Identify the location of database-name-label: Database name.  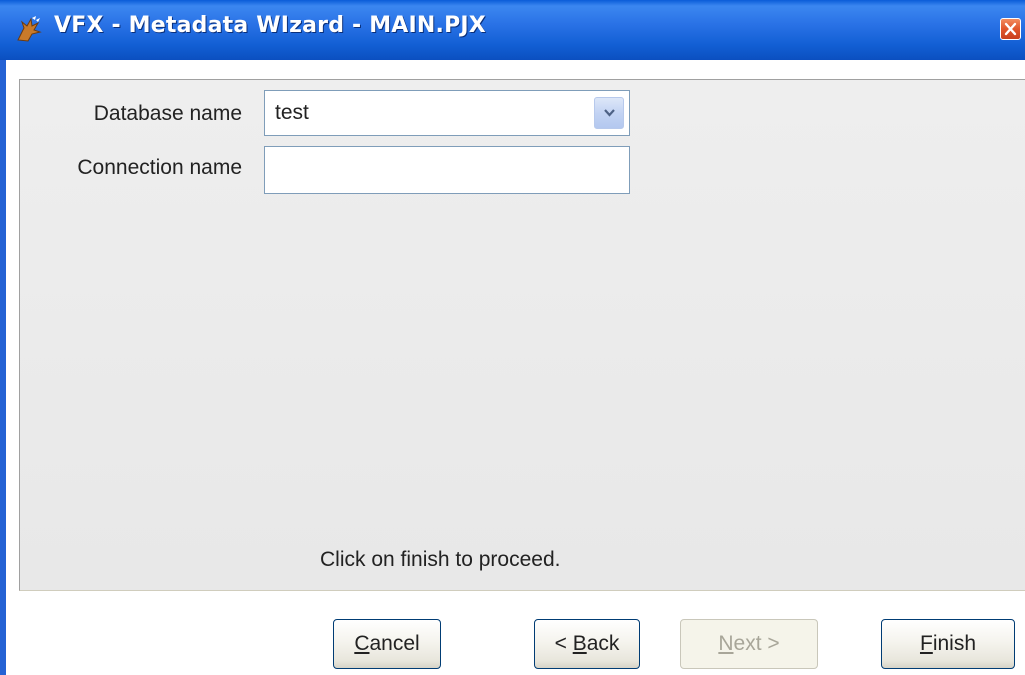
(167, 113).